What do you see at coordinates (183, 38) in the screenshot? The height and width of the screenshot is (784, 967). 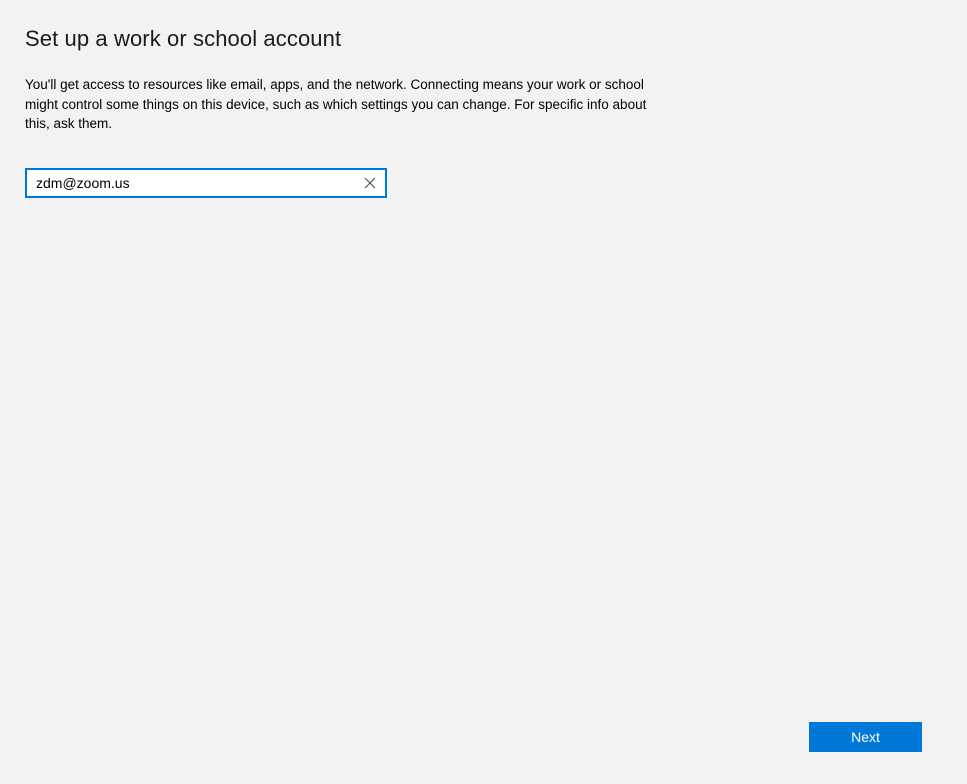 I see `page-title: Set up a work or school account` at bounding box center [183, 38].